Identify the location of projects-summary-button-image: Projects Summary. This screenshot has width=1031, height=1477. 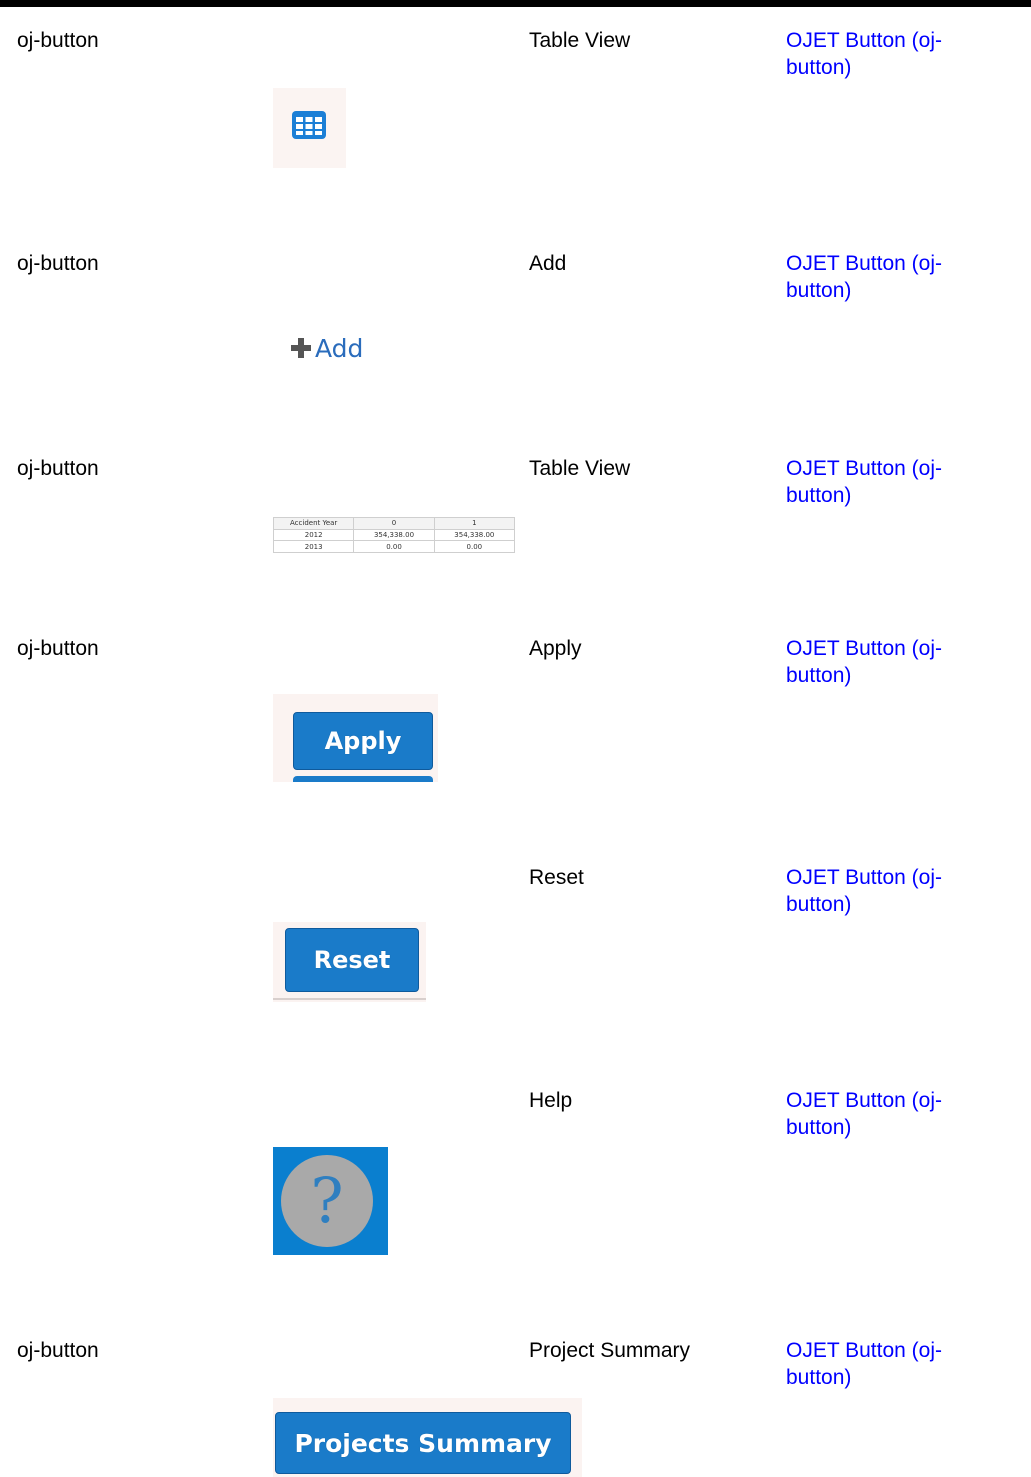
(427, 1437).